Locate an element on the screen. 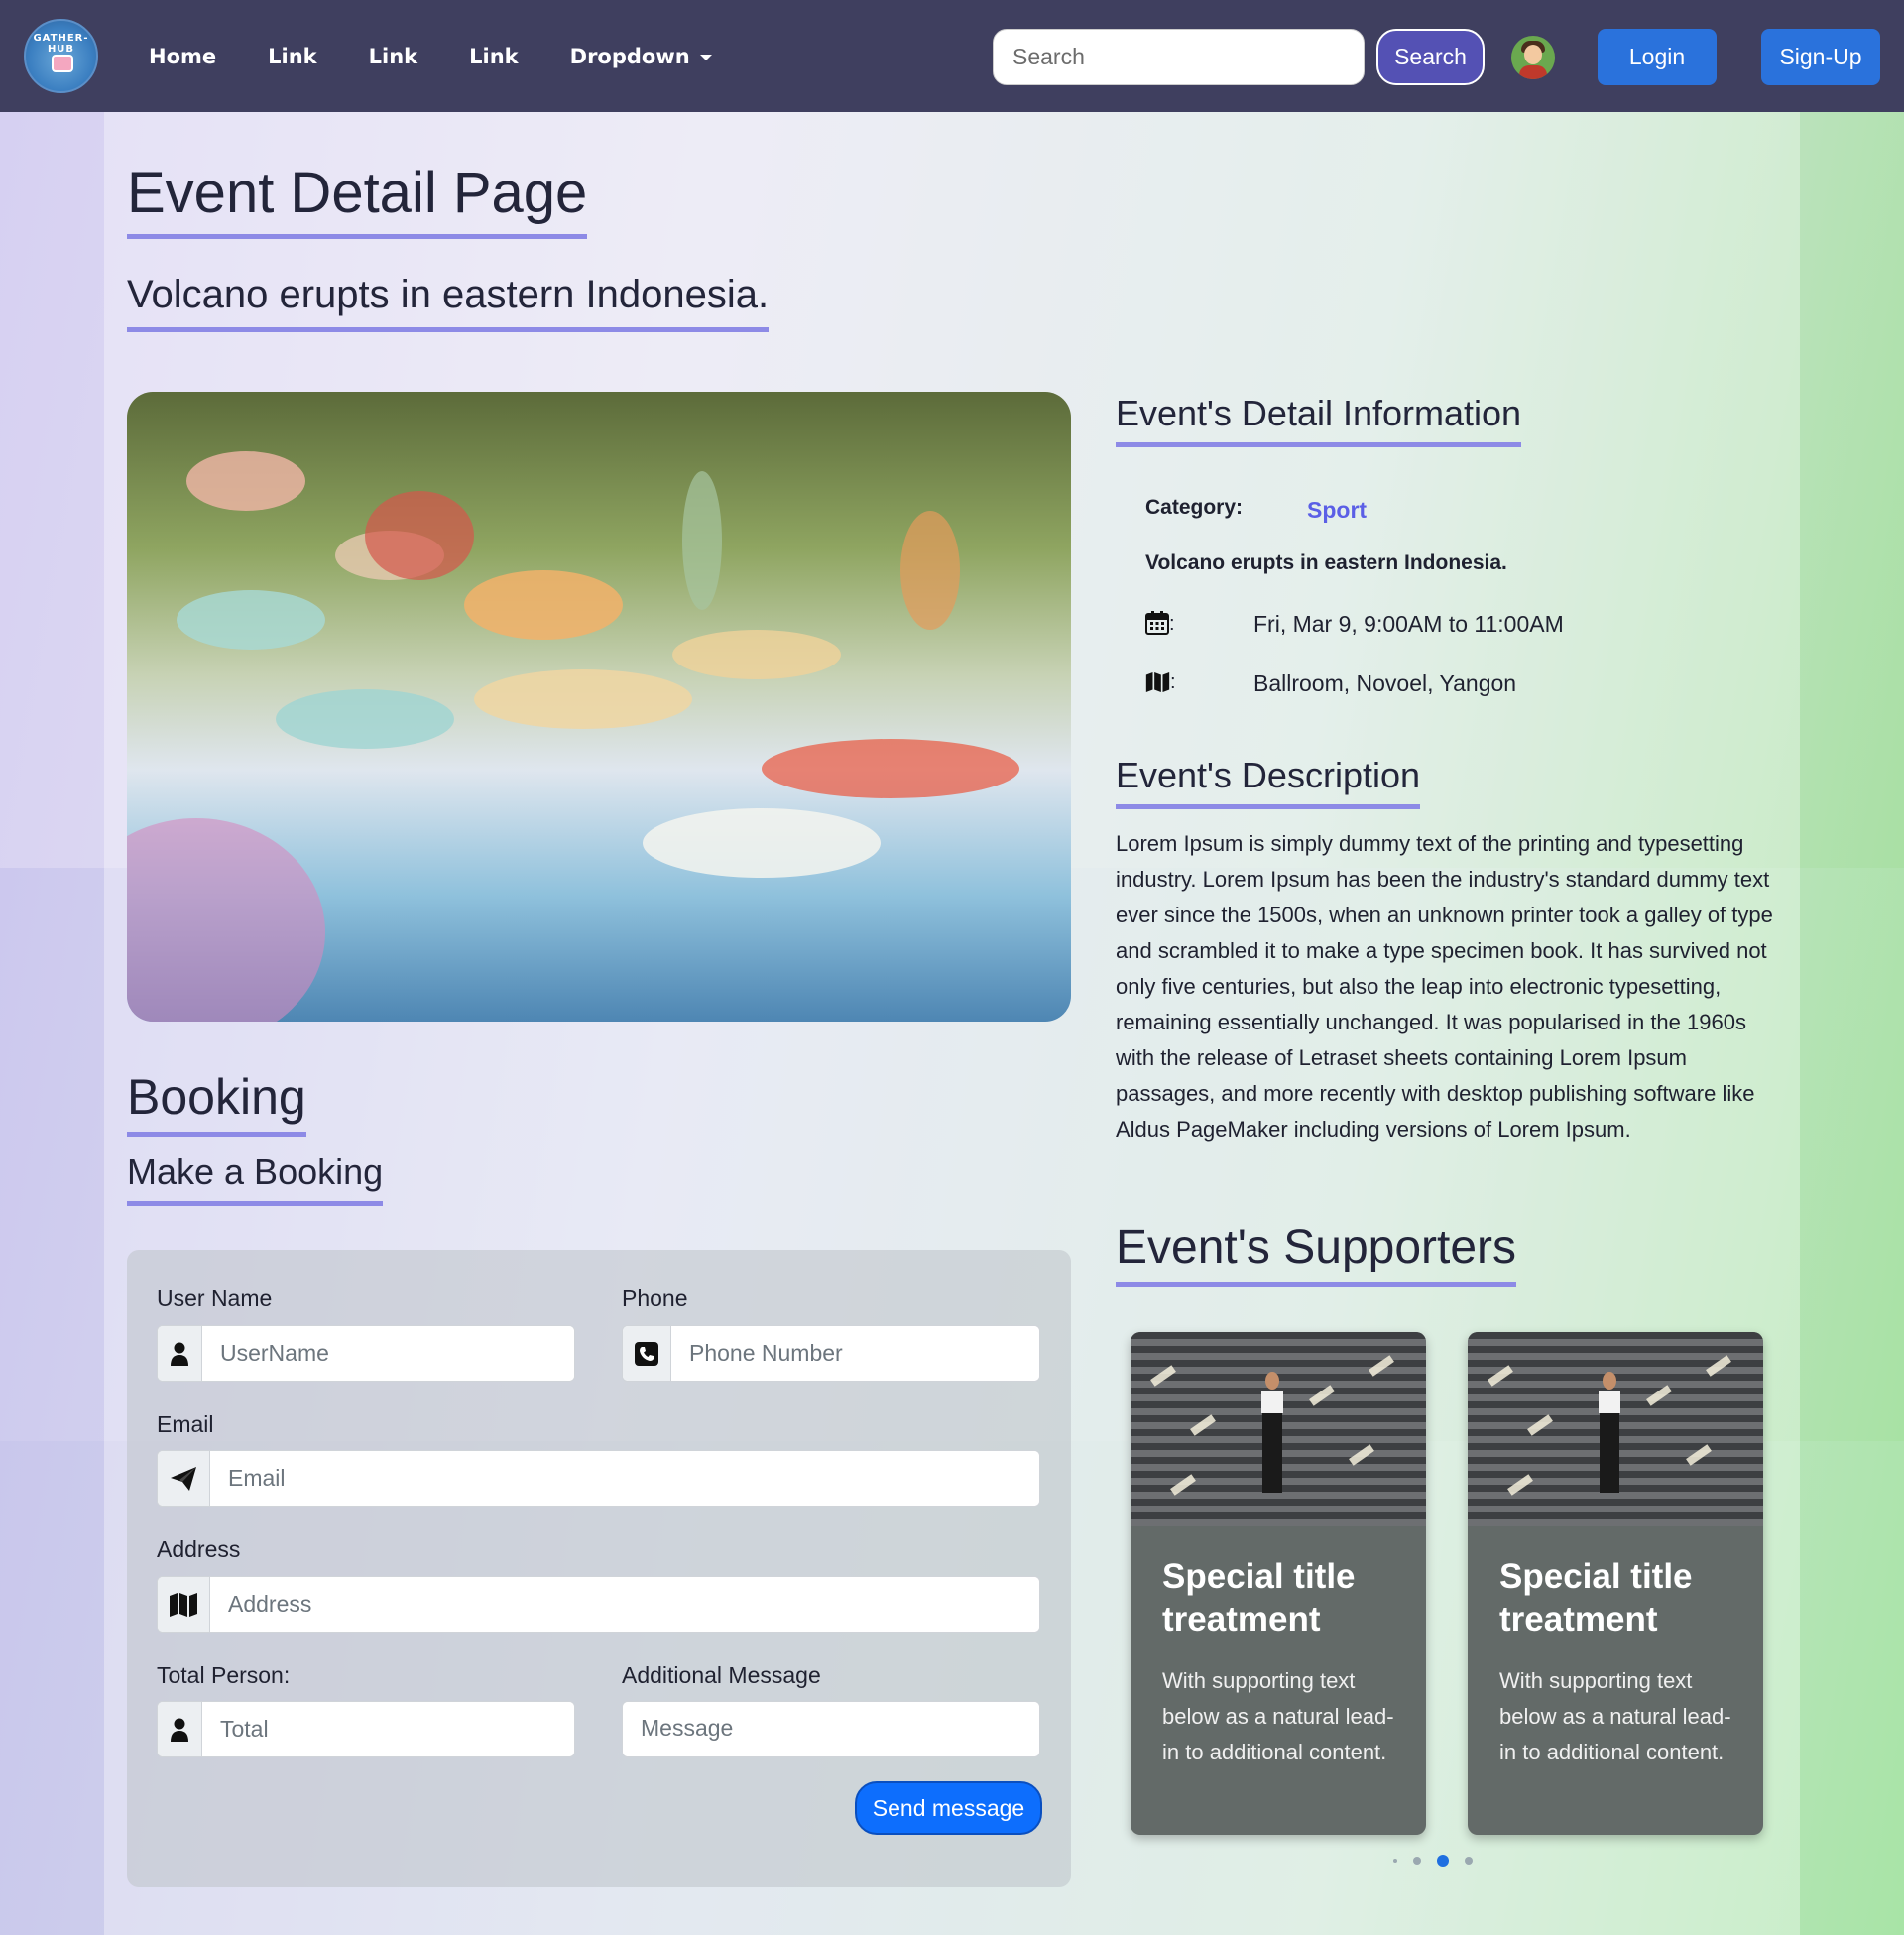 This screenshot has width=1904, height=1935. search-input is located at coordinates (1179, 57).